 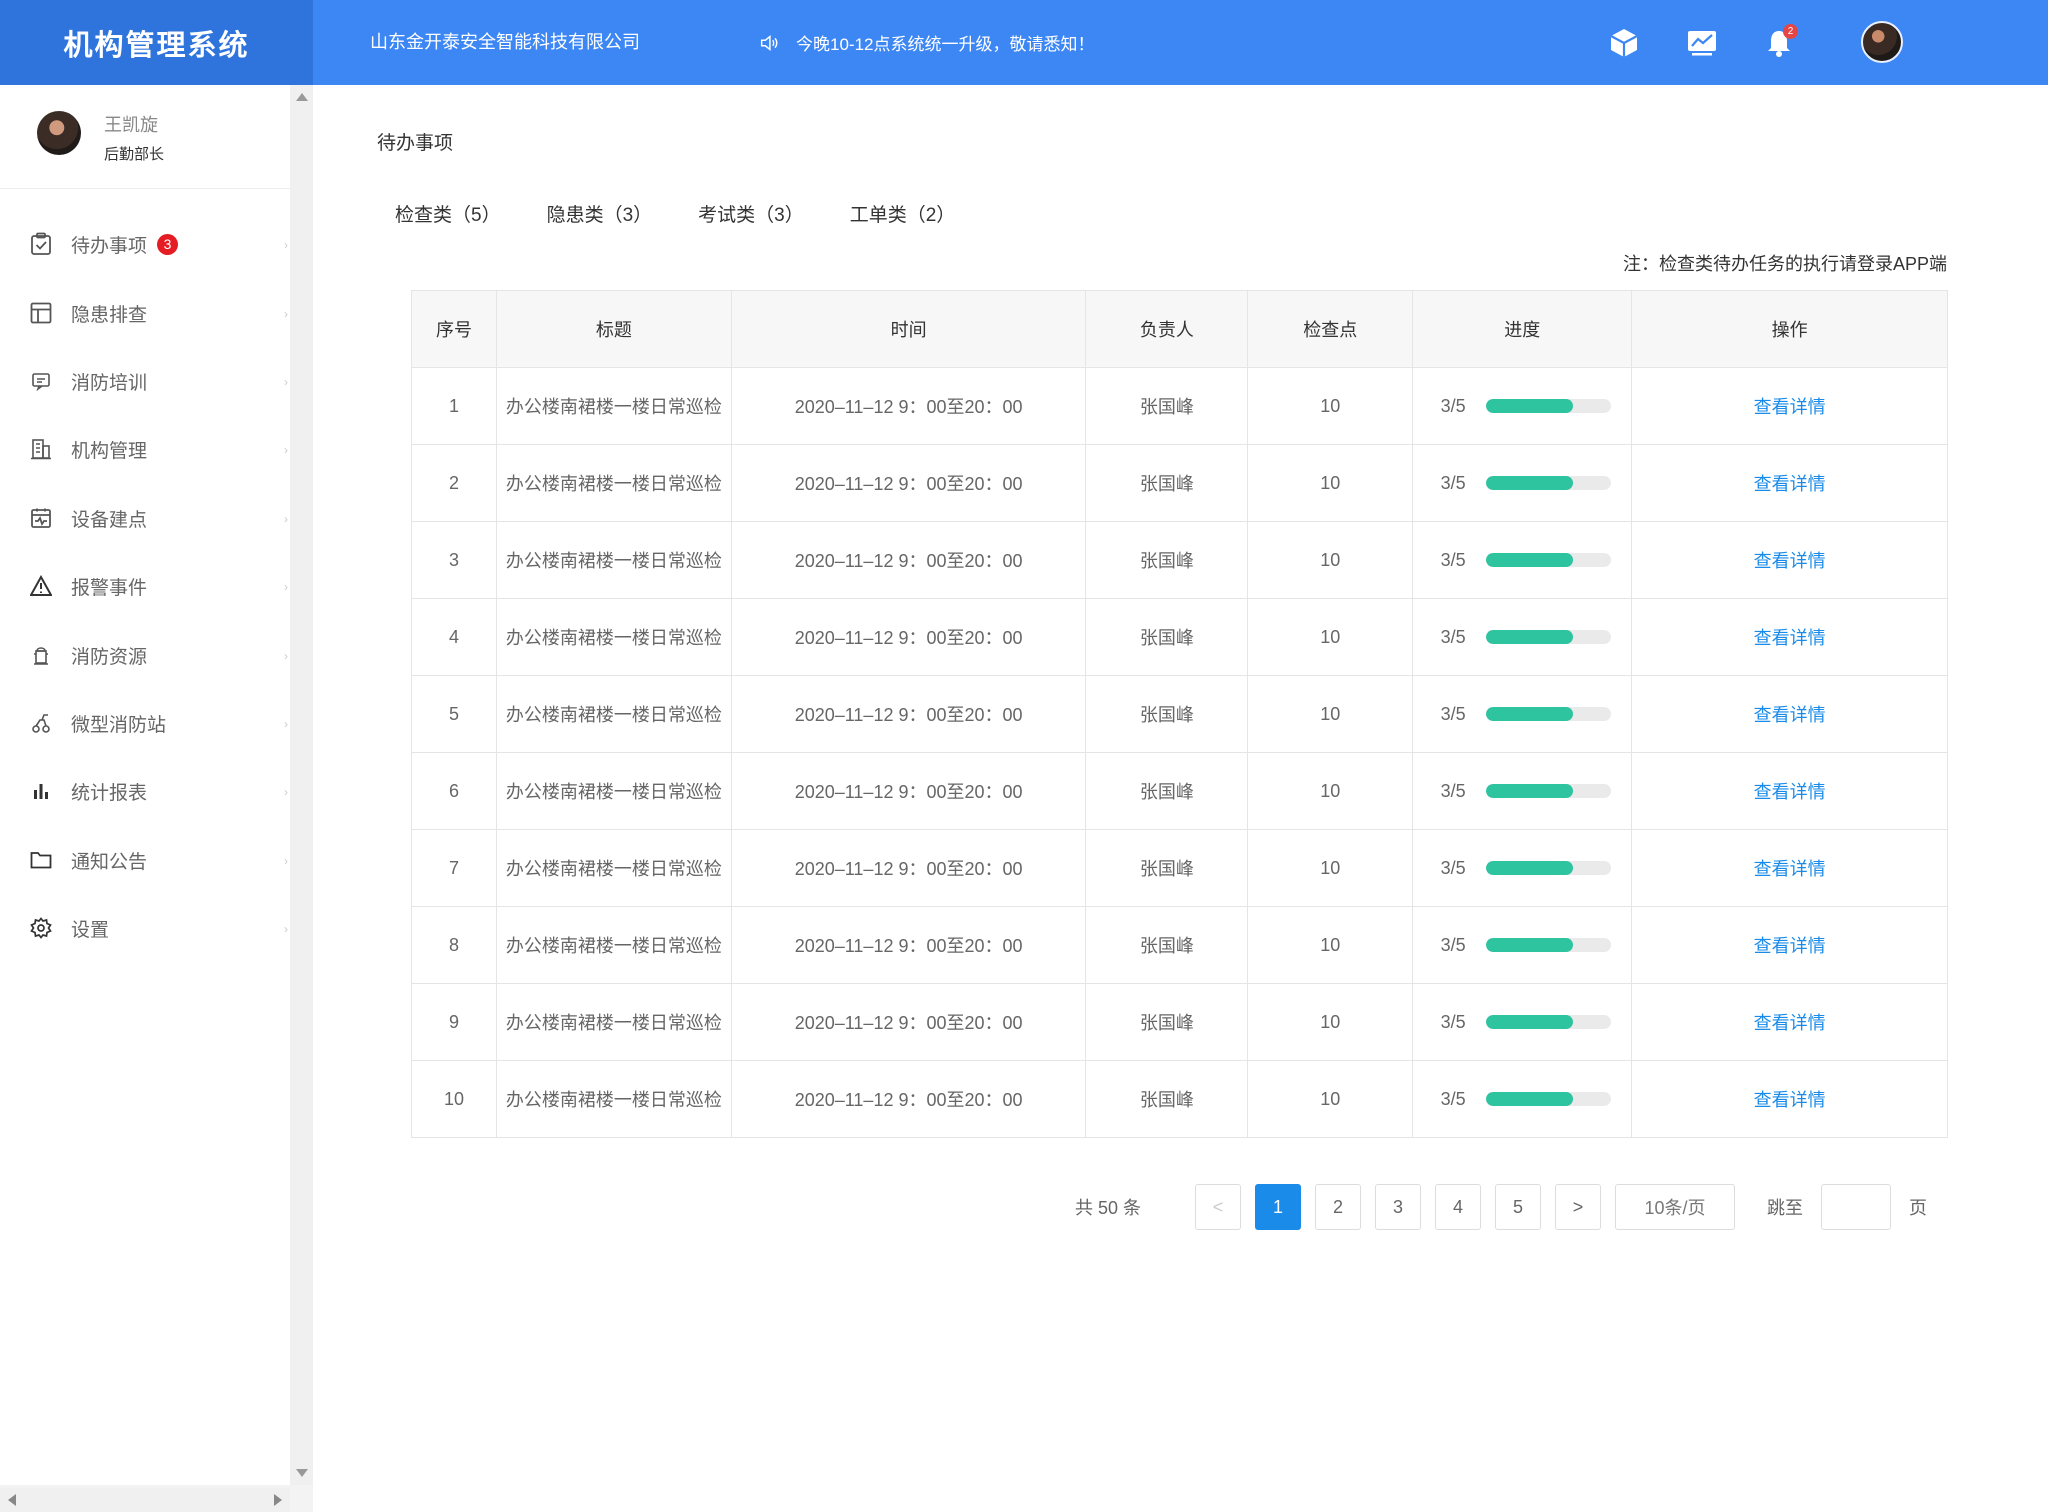 What do you see at coordinates (278, 1500) in the screenshot?
I see `scroll-right-arrow-icon` at bounding box center [278, 1500].